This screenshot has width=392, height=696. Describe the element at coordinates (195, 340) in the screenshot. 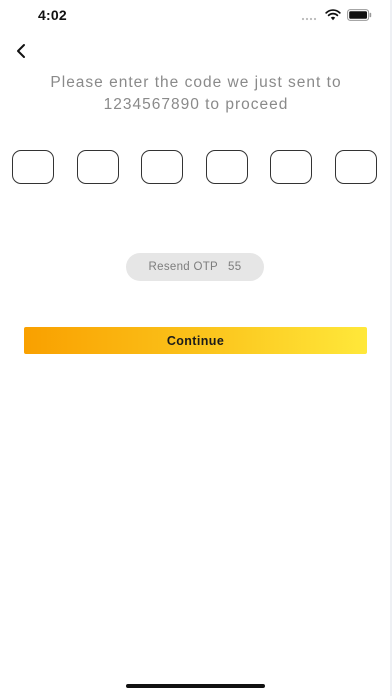

I see `continue-button: Continue` at that location.